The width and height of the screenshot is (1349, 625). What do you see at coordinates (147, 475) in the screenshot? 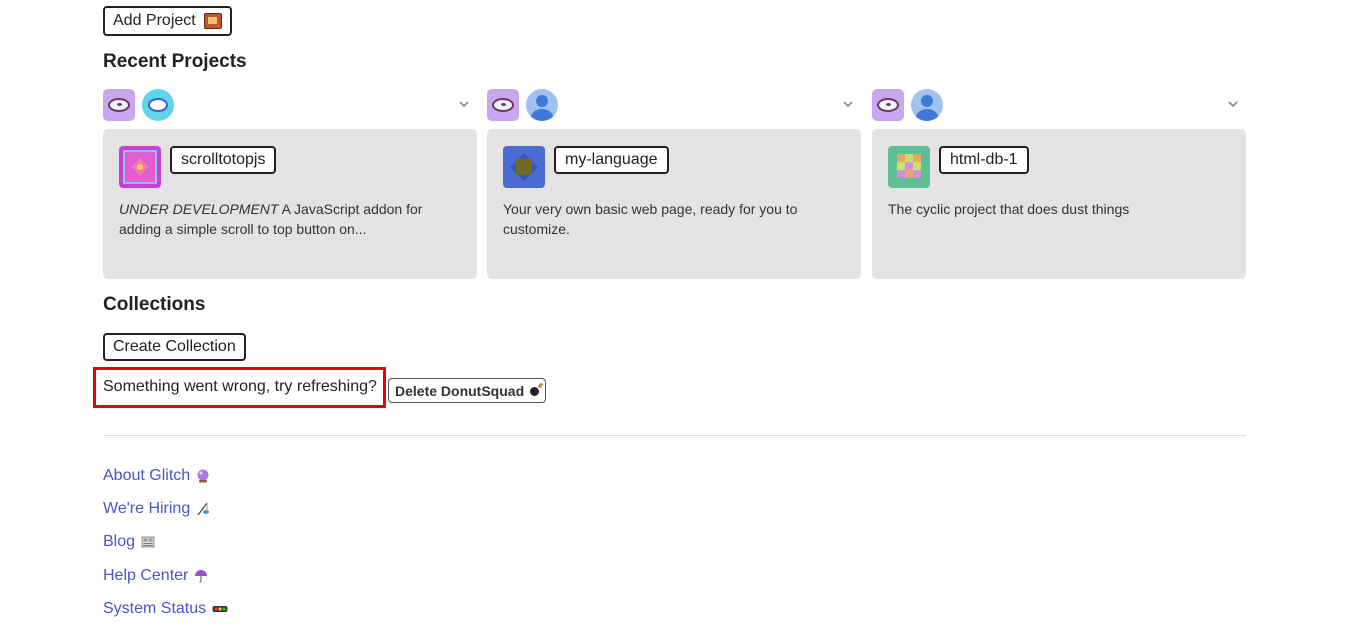
I see `footer-link-label: About Glitch` at bounding box center [147, 475].